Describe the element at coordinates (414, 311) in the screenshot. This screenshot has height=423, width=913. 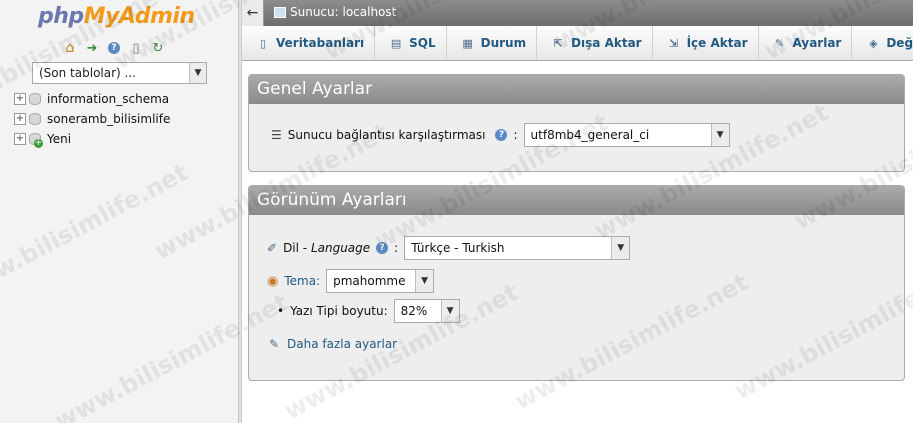
I see `font-size-value: 82%` at that location.